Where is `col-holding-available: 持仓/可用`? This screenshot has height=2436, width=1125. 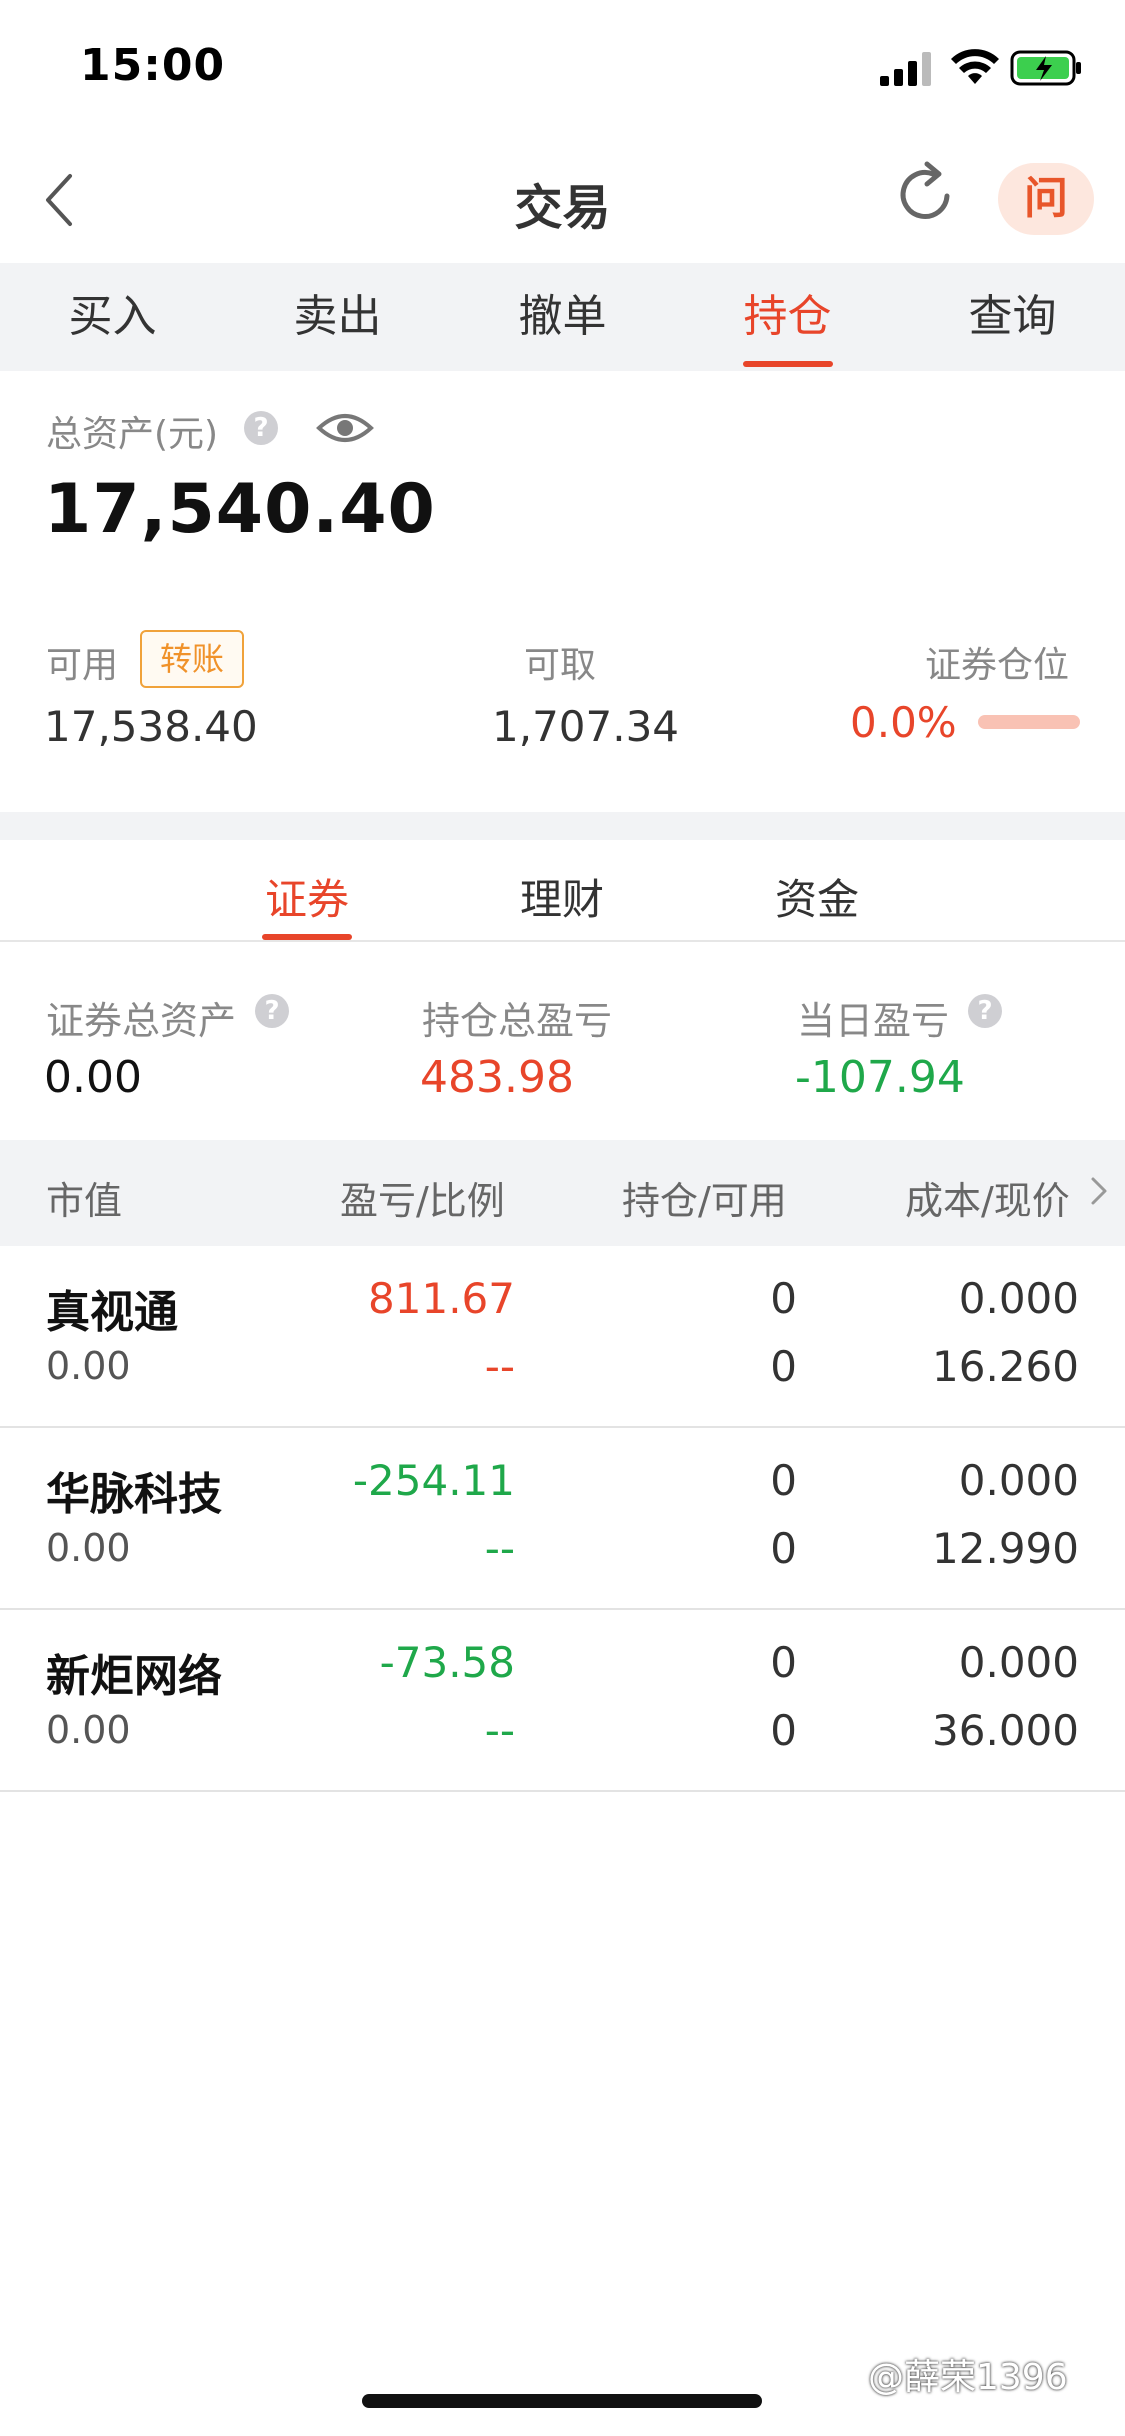
col-holding-available: 持仓/可用 is located at coordinates (704, 1201).